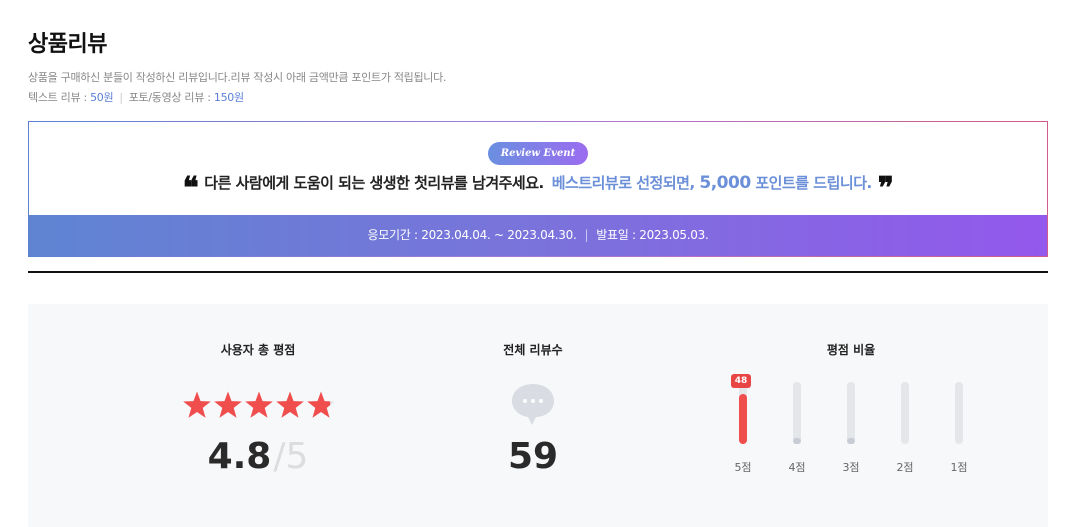 This screenshot has width=1067, height=527. Describe the element at coordinates (59, 97) in the screenshot. I see `text-review-label: 텍스트 리뷰 :` at that location.